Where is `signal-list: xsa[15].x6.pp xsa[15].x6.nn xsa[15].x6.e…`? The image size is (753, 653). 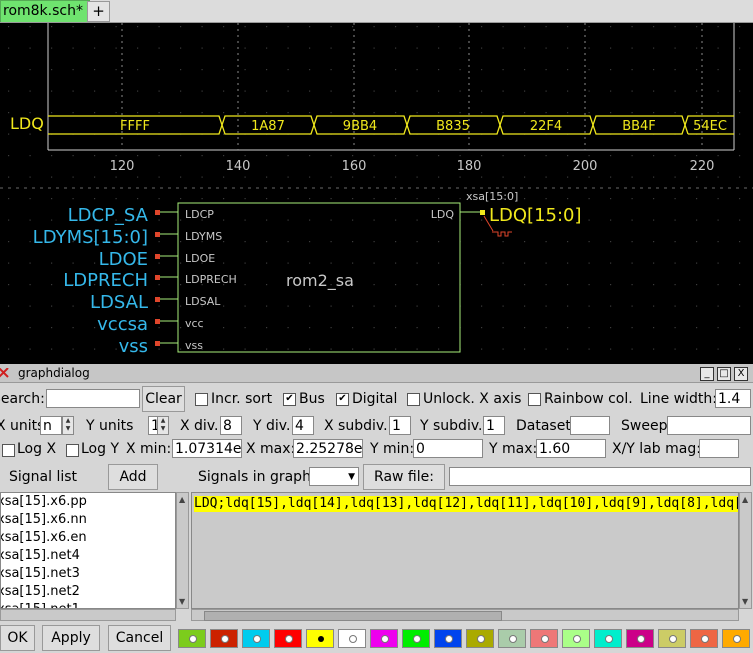
signal-list: xsa[15].x6.pp xsa[15].x6.nn xsa[15].x6.e… is located at coordinates (88, 550).